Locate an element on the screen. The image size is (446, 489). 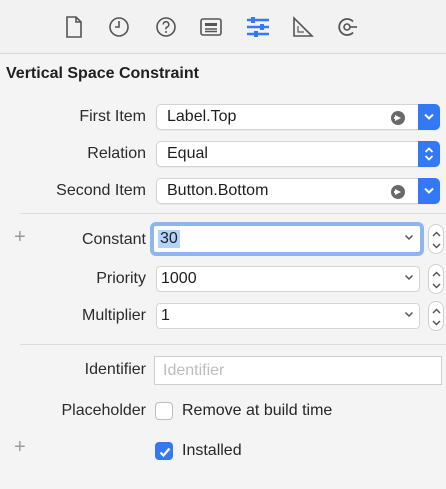
checkmark-icon is located at coordinates (165, 452).